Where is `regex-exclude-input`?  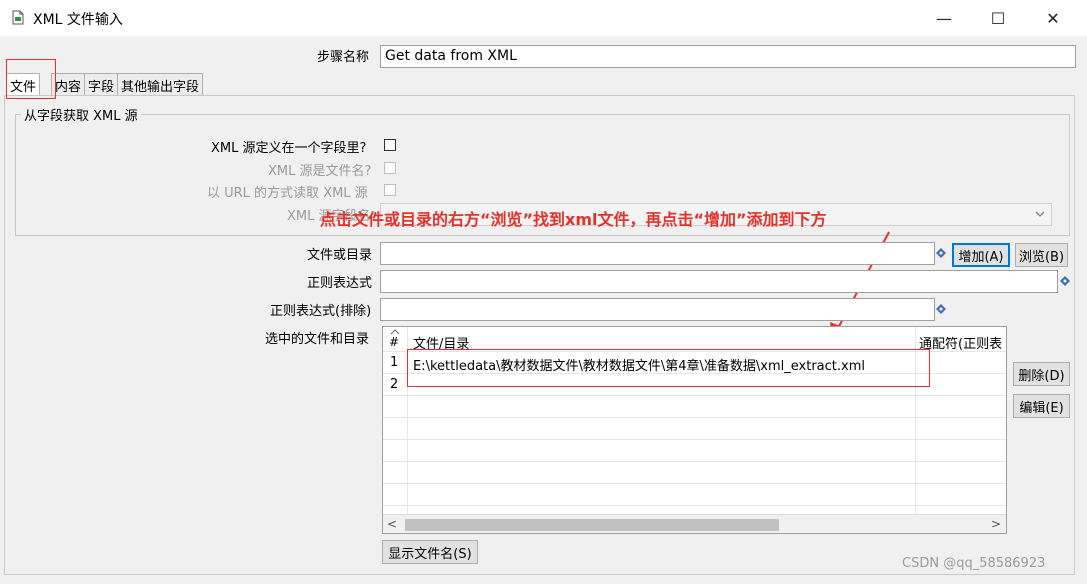
regex-exclude-input is located at coordinates (657, 309).